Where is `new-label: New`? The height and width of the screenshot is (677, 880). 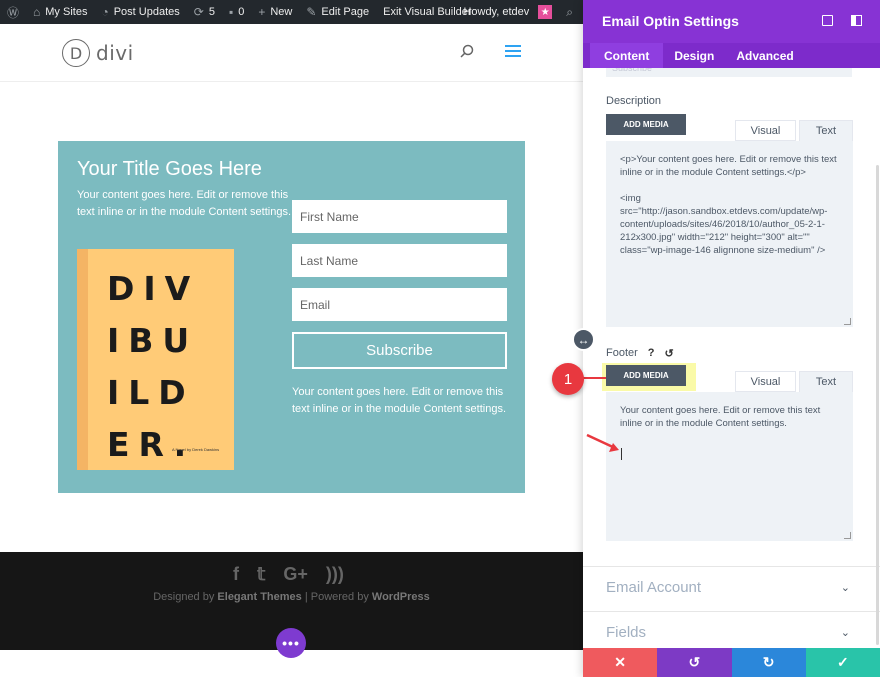
new-label: New is located at coordinates (281, 12).